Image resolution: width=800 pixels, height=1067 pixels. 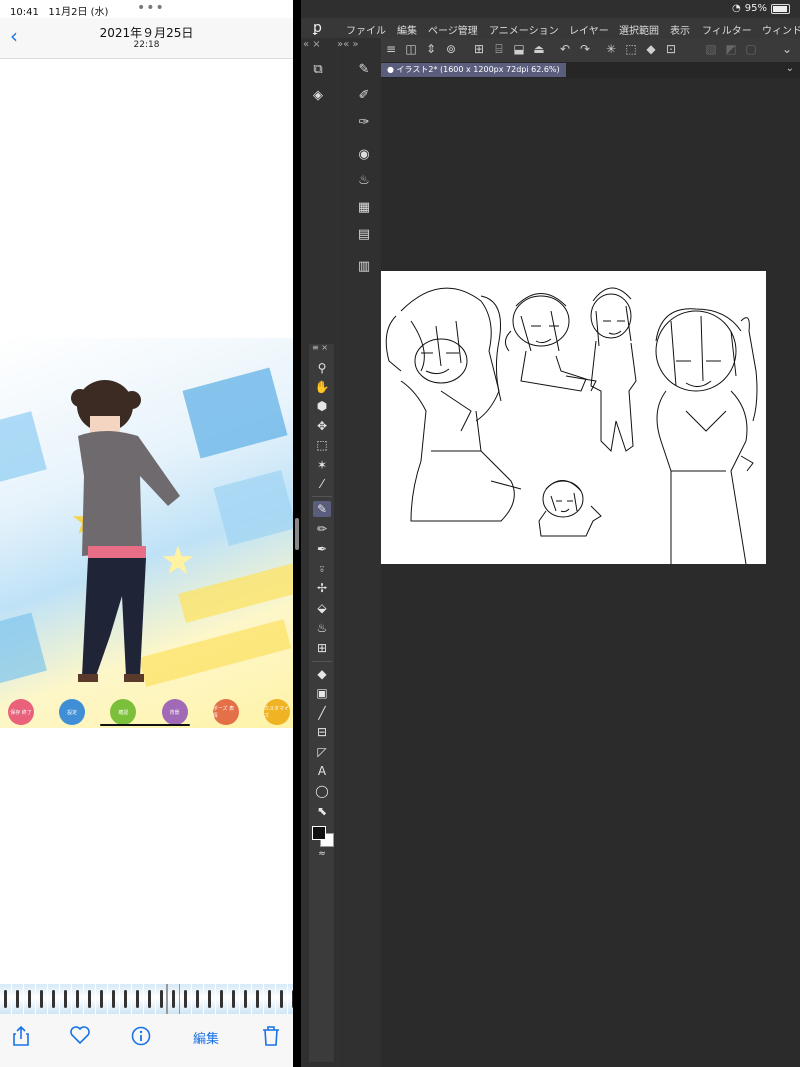 What do you see at coordinates (322, 674) in the screenshot?
I see `fill-tool-icon: ◆` at bounding box center [322, 674].